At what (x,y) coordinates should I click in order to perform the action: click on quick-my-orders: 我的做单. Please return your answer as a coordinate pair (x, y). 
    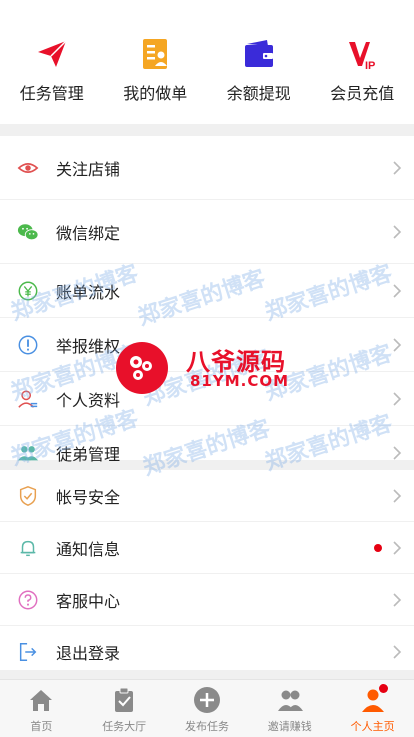
    Looking at the image, I should click on (156, 62).